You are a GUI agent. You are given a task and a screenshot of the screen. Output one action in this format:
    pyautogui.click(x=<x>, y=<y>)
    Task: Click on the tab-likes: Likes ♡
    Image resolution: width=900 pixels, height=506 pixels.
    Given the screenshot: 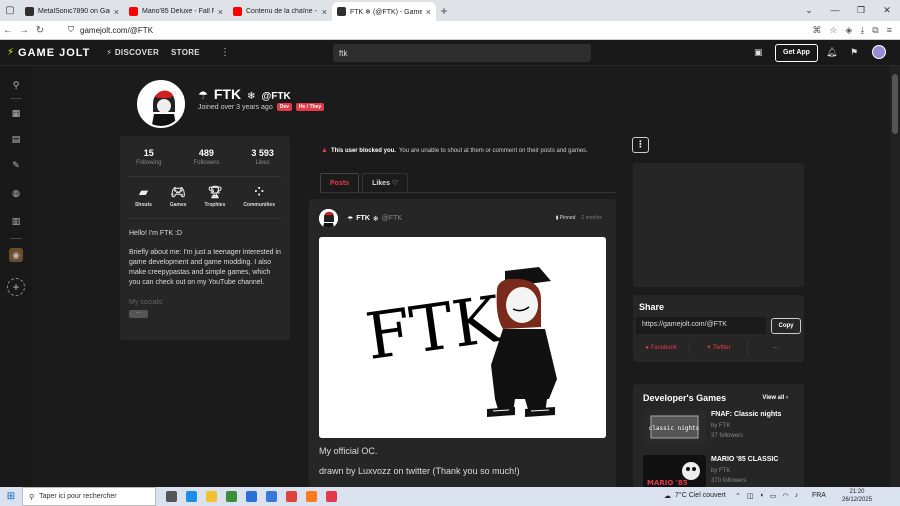 What is the action you would take?
    pyautogui.click(x=385, y=183)
    